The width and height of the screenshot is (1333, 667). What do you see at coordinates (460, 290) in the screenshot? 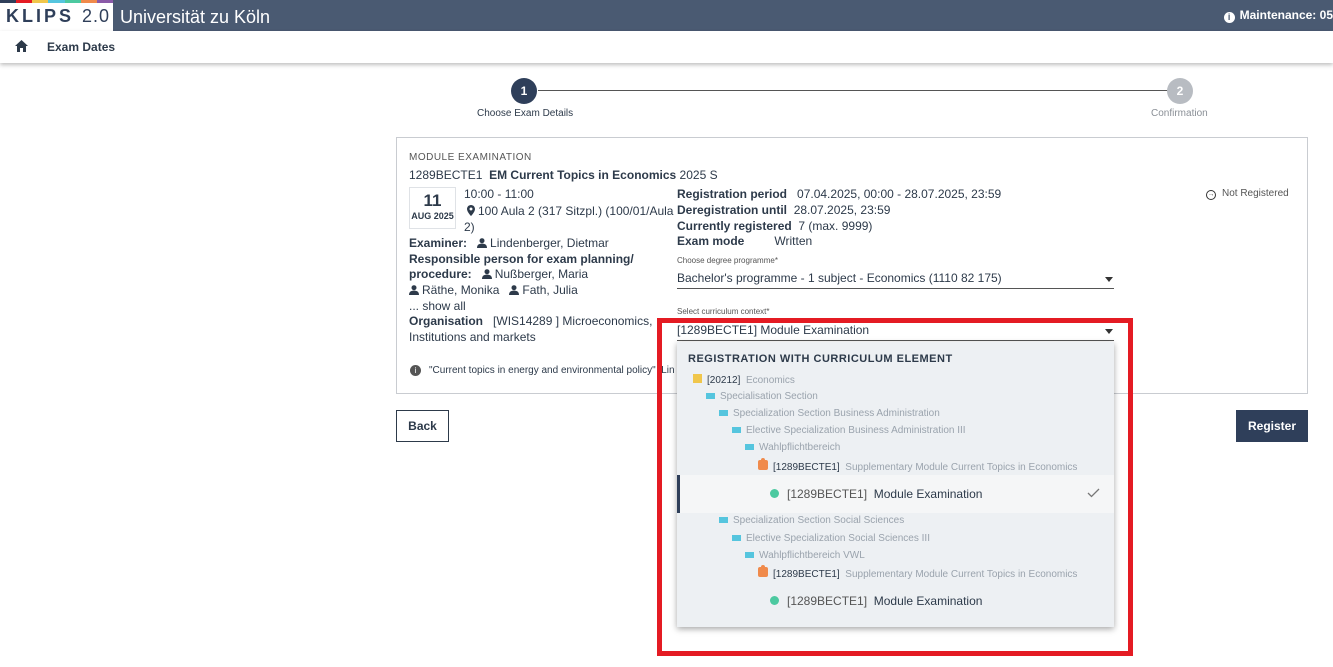
I see `responsible-person-2: Räthe, Monika` at bounding box center [460, 290].